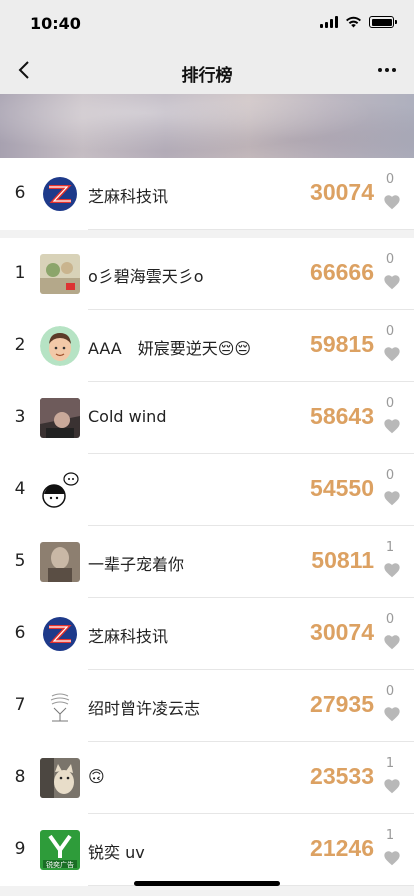 This screenshot has height=896, width=414. I want to click on avatar: 锐奕广告, so click(60, 850).